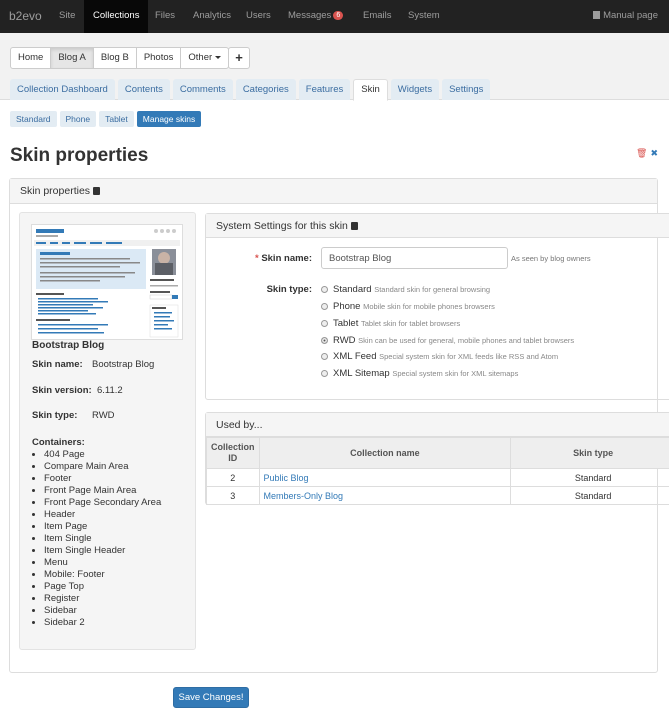 This screenshot has width=669, height=720. What do you see at coordinates (165, 15) in the screenshot?
I see `nav-files: Files` at bounding box center [165, 15].